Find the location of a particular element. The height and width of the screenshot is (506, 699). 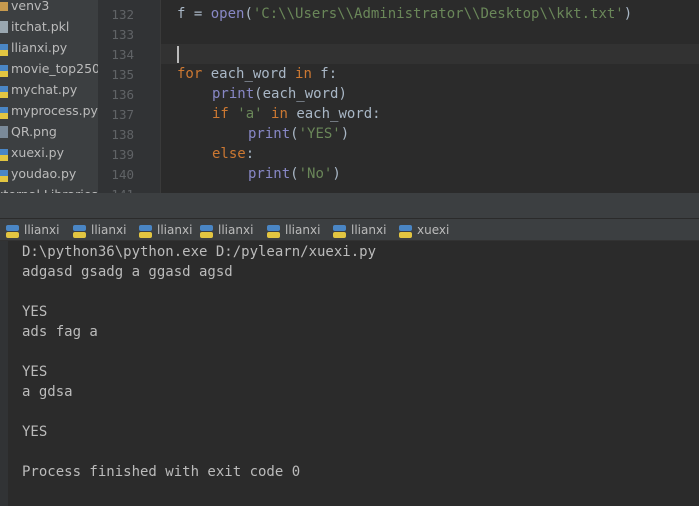

line-number-gutter: 132 133 134 135 136 137 138 139 140 141 is located at coordinates (135, 101).